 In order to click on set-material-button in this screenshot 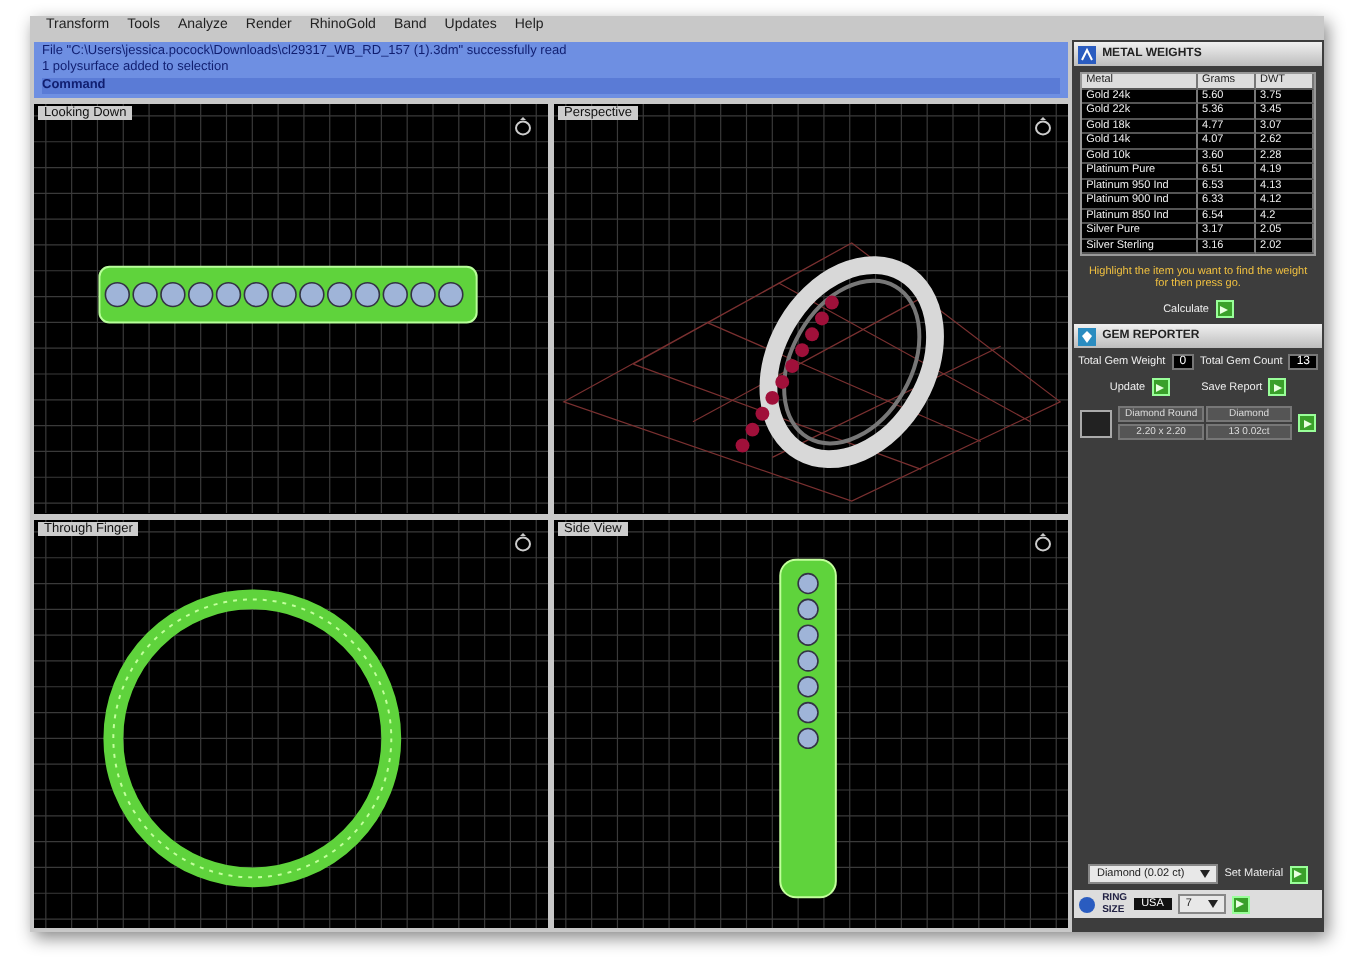, I will do `click(1298, 874)`.